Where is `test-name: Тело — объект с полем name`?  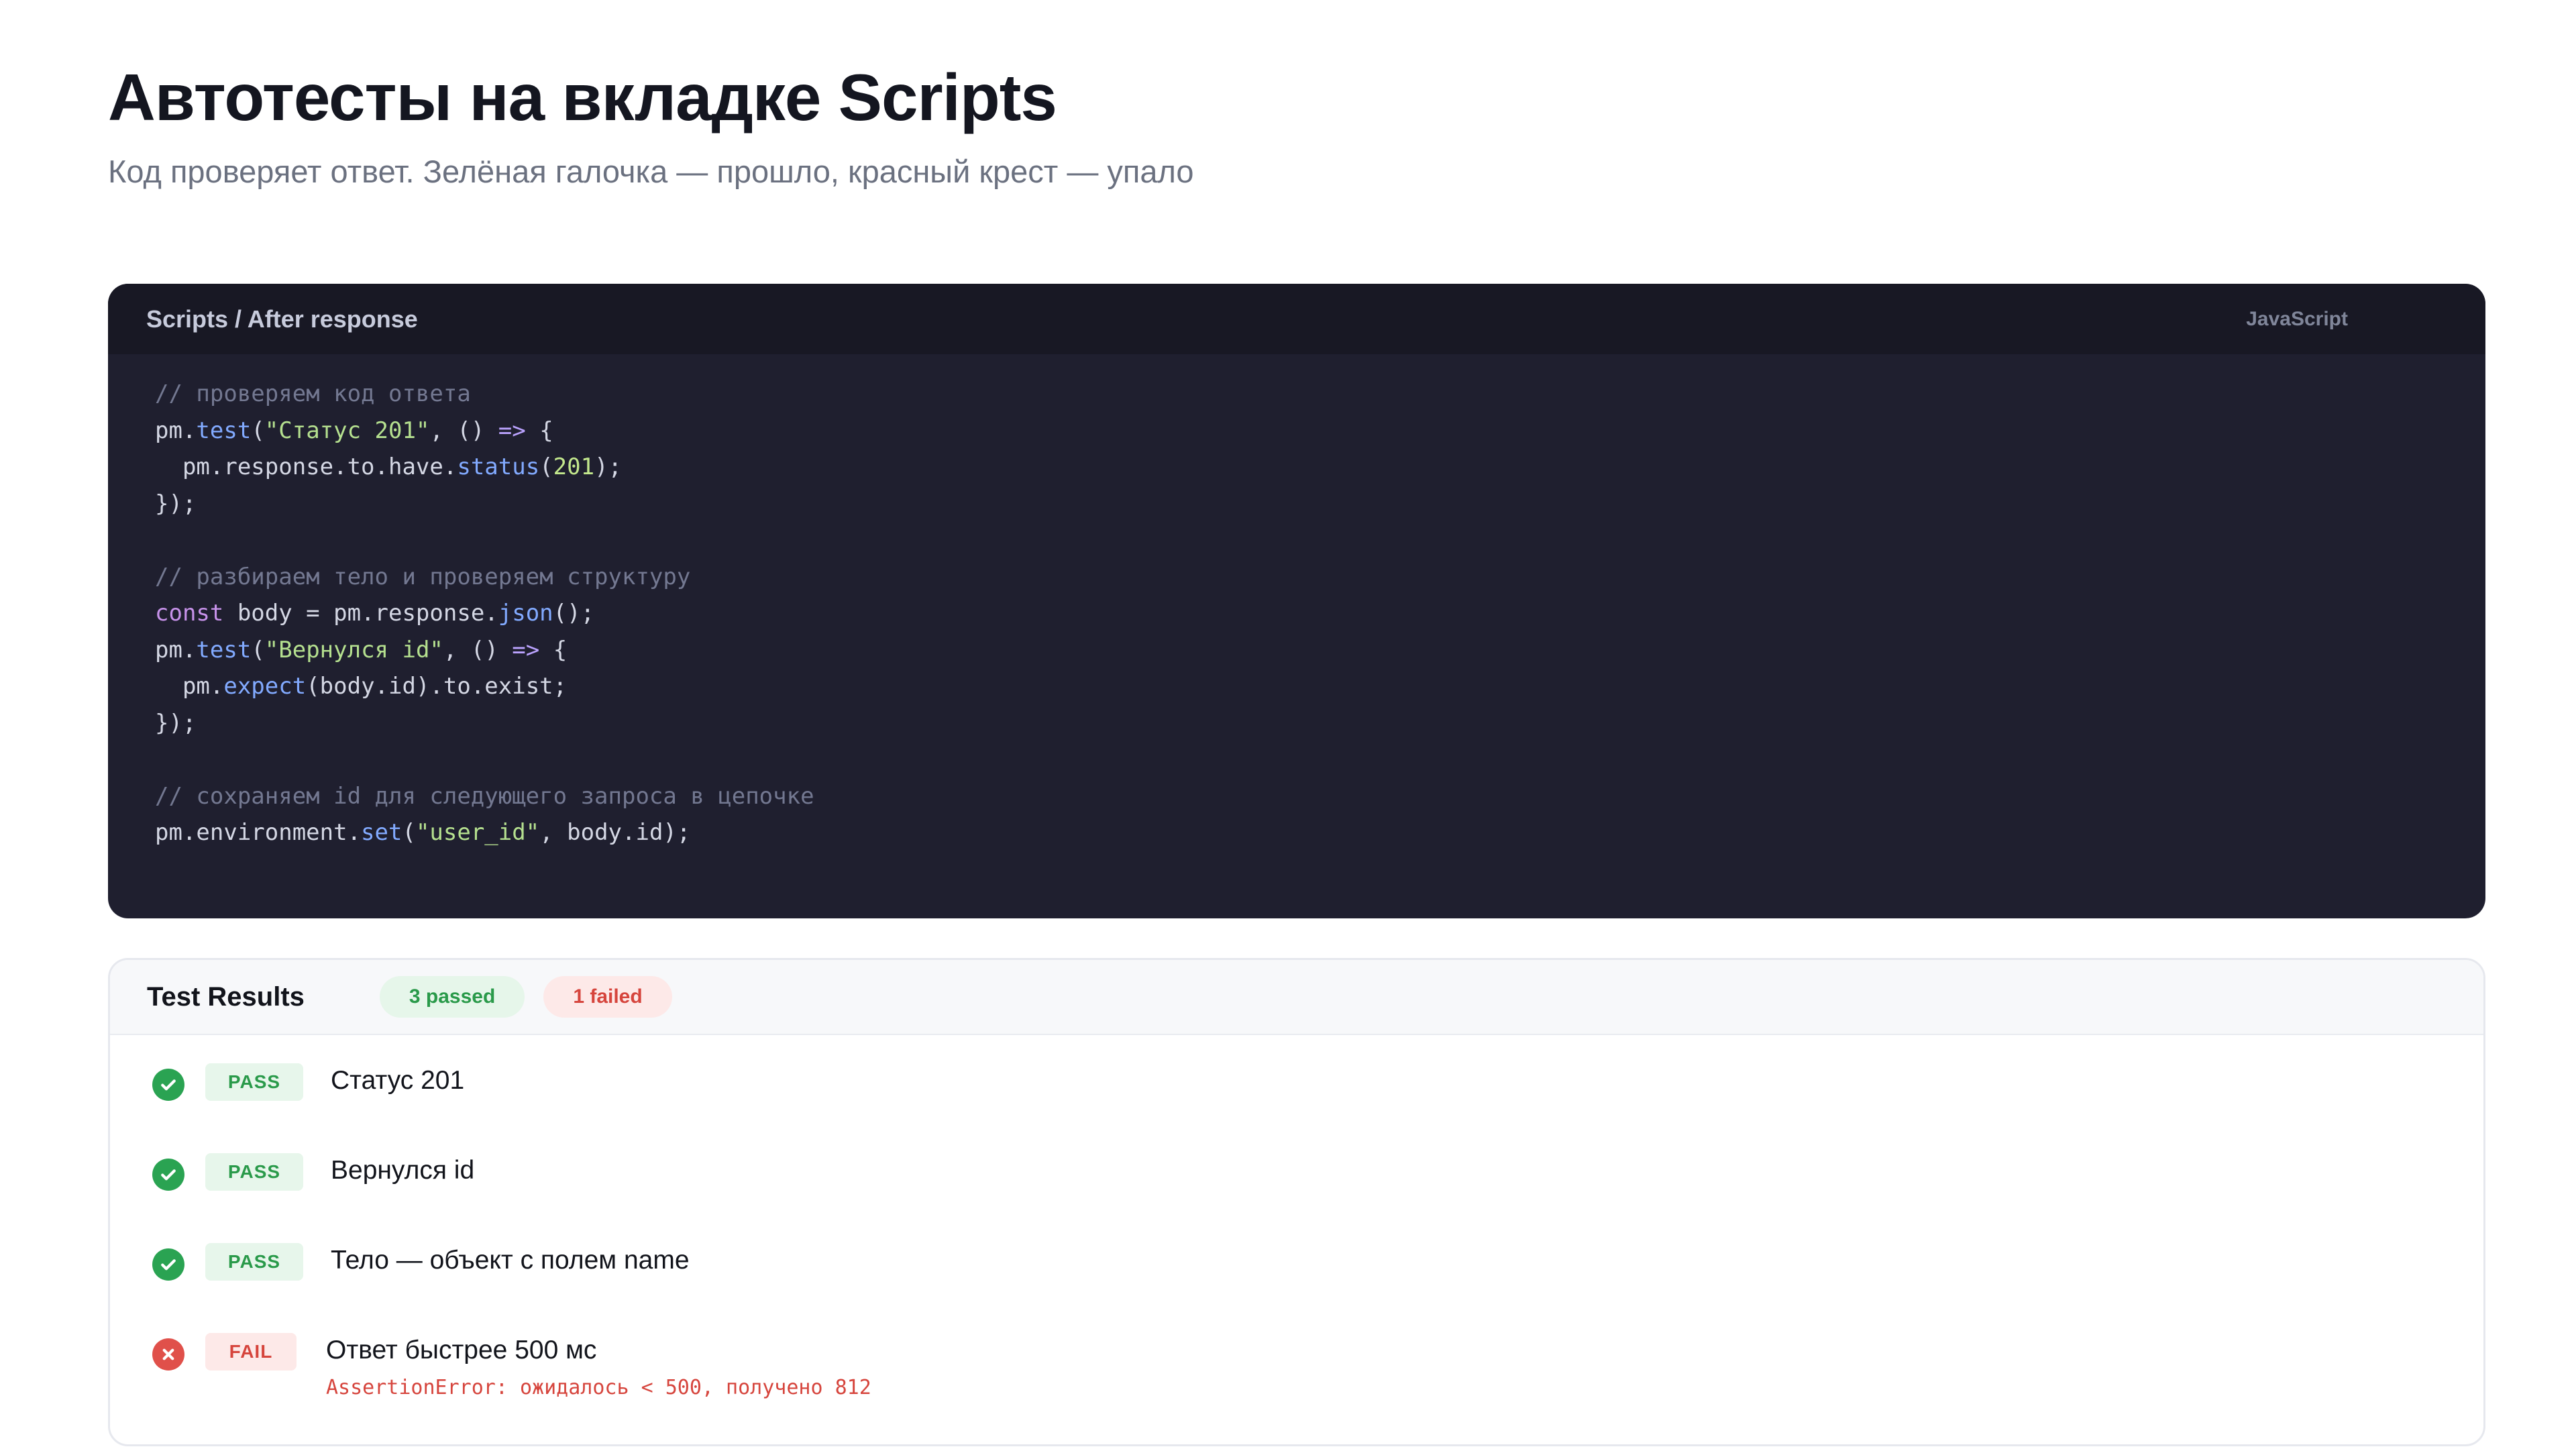 test-name: Тело — объект с полем name is located at coordinates (510, 1260).